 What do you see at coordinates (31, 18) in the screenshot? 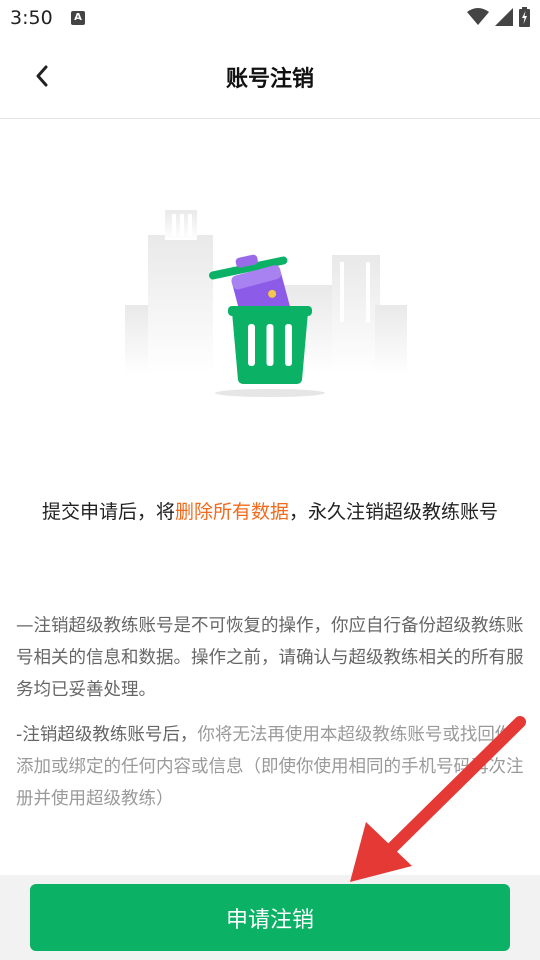
I see `status-time: 3:50` at bounding box center [31, 18].